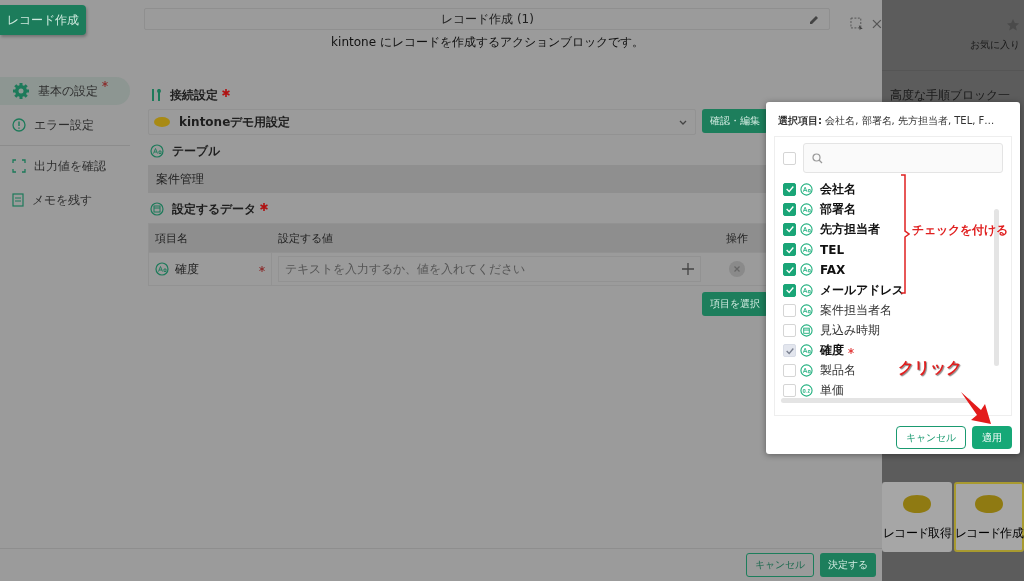 The width and height of the screenshot is (1024, 581). What do you see at coordinates (848, 565) in the screenshot?
I see `confirm-button: 決定する` at bounding box center [848, 565].